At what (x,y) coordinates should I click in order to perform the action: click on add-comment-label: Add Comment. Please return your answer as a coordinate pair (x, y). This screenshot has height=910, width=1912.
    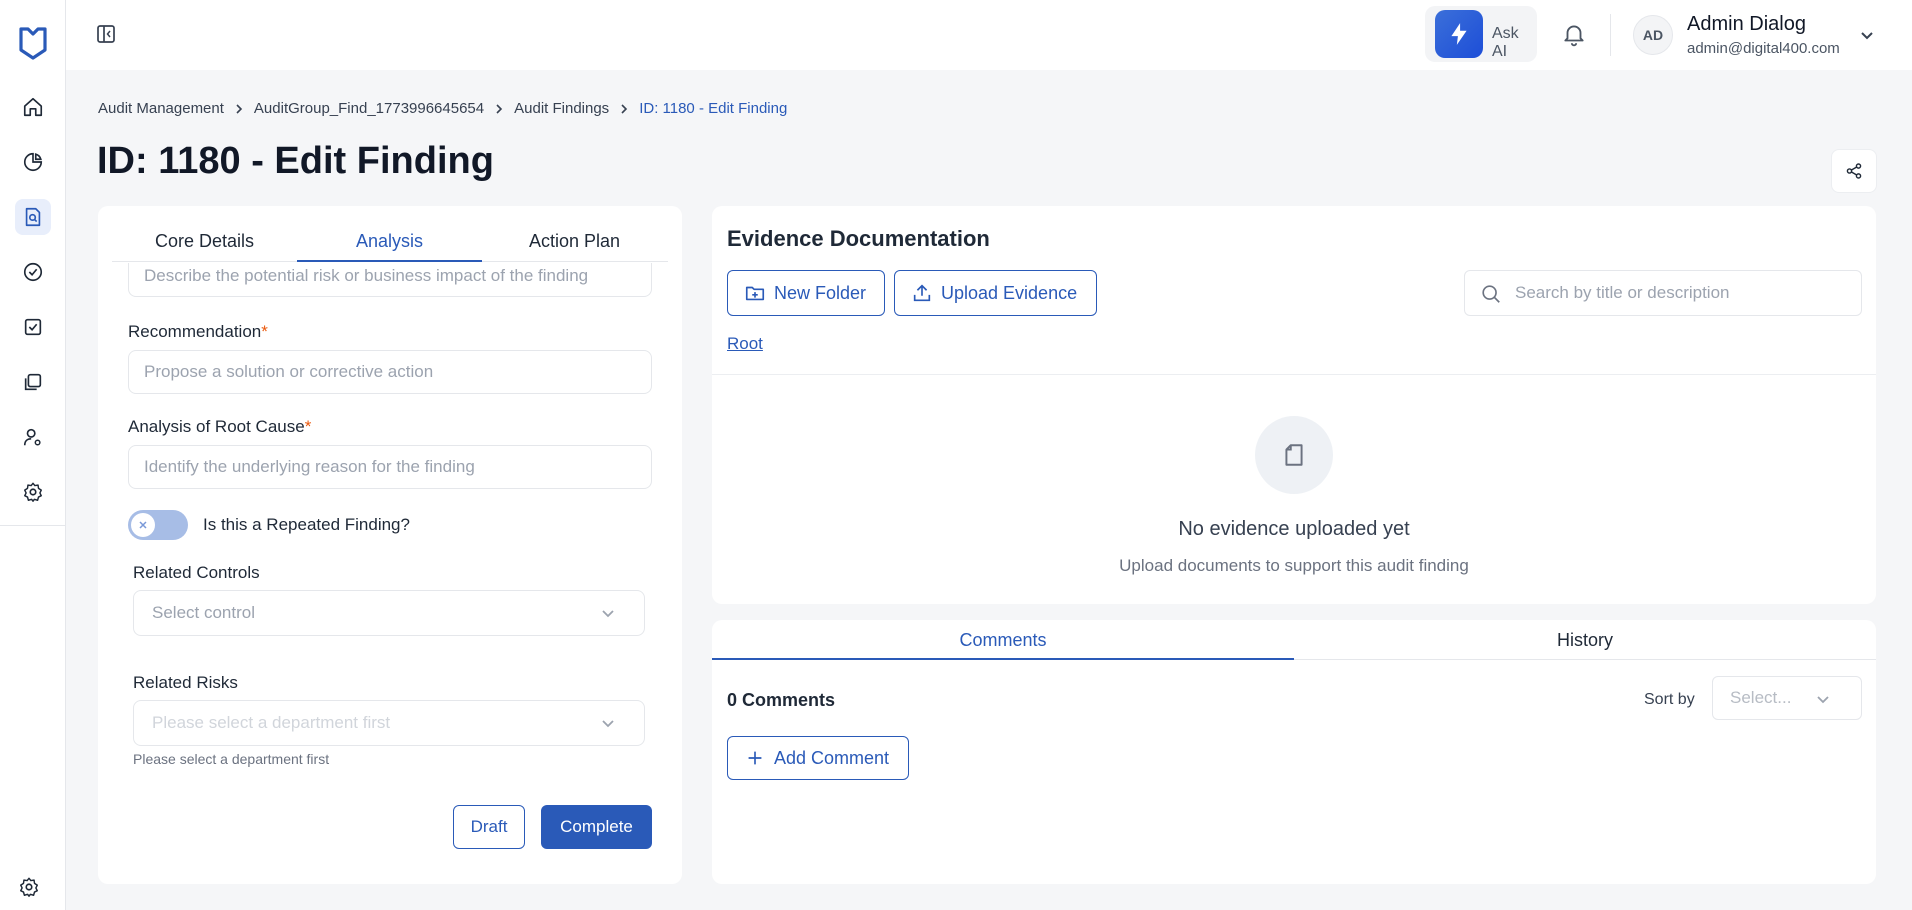
    Looking at the image, I should click on (832, 757).